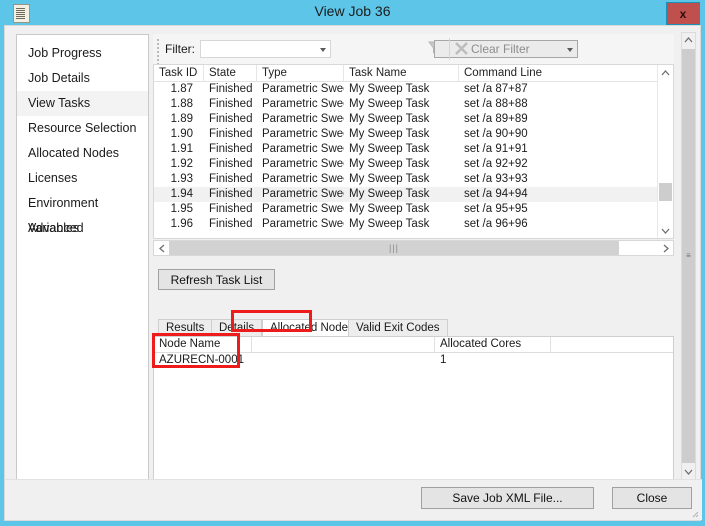 This screenshot has height=526, width=705. Describe the element at coordinates (343, 344) in the screenshot. I see `column-header-node-spacer` at that location.